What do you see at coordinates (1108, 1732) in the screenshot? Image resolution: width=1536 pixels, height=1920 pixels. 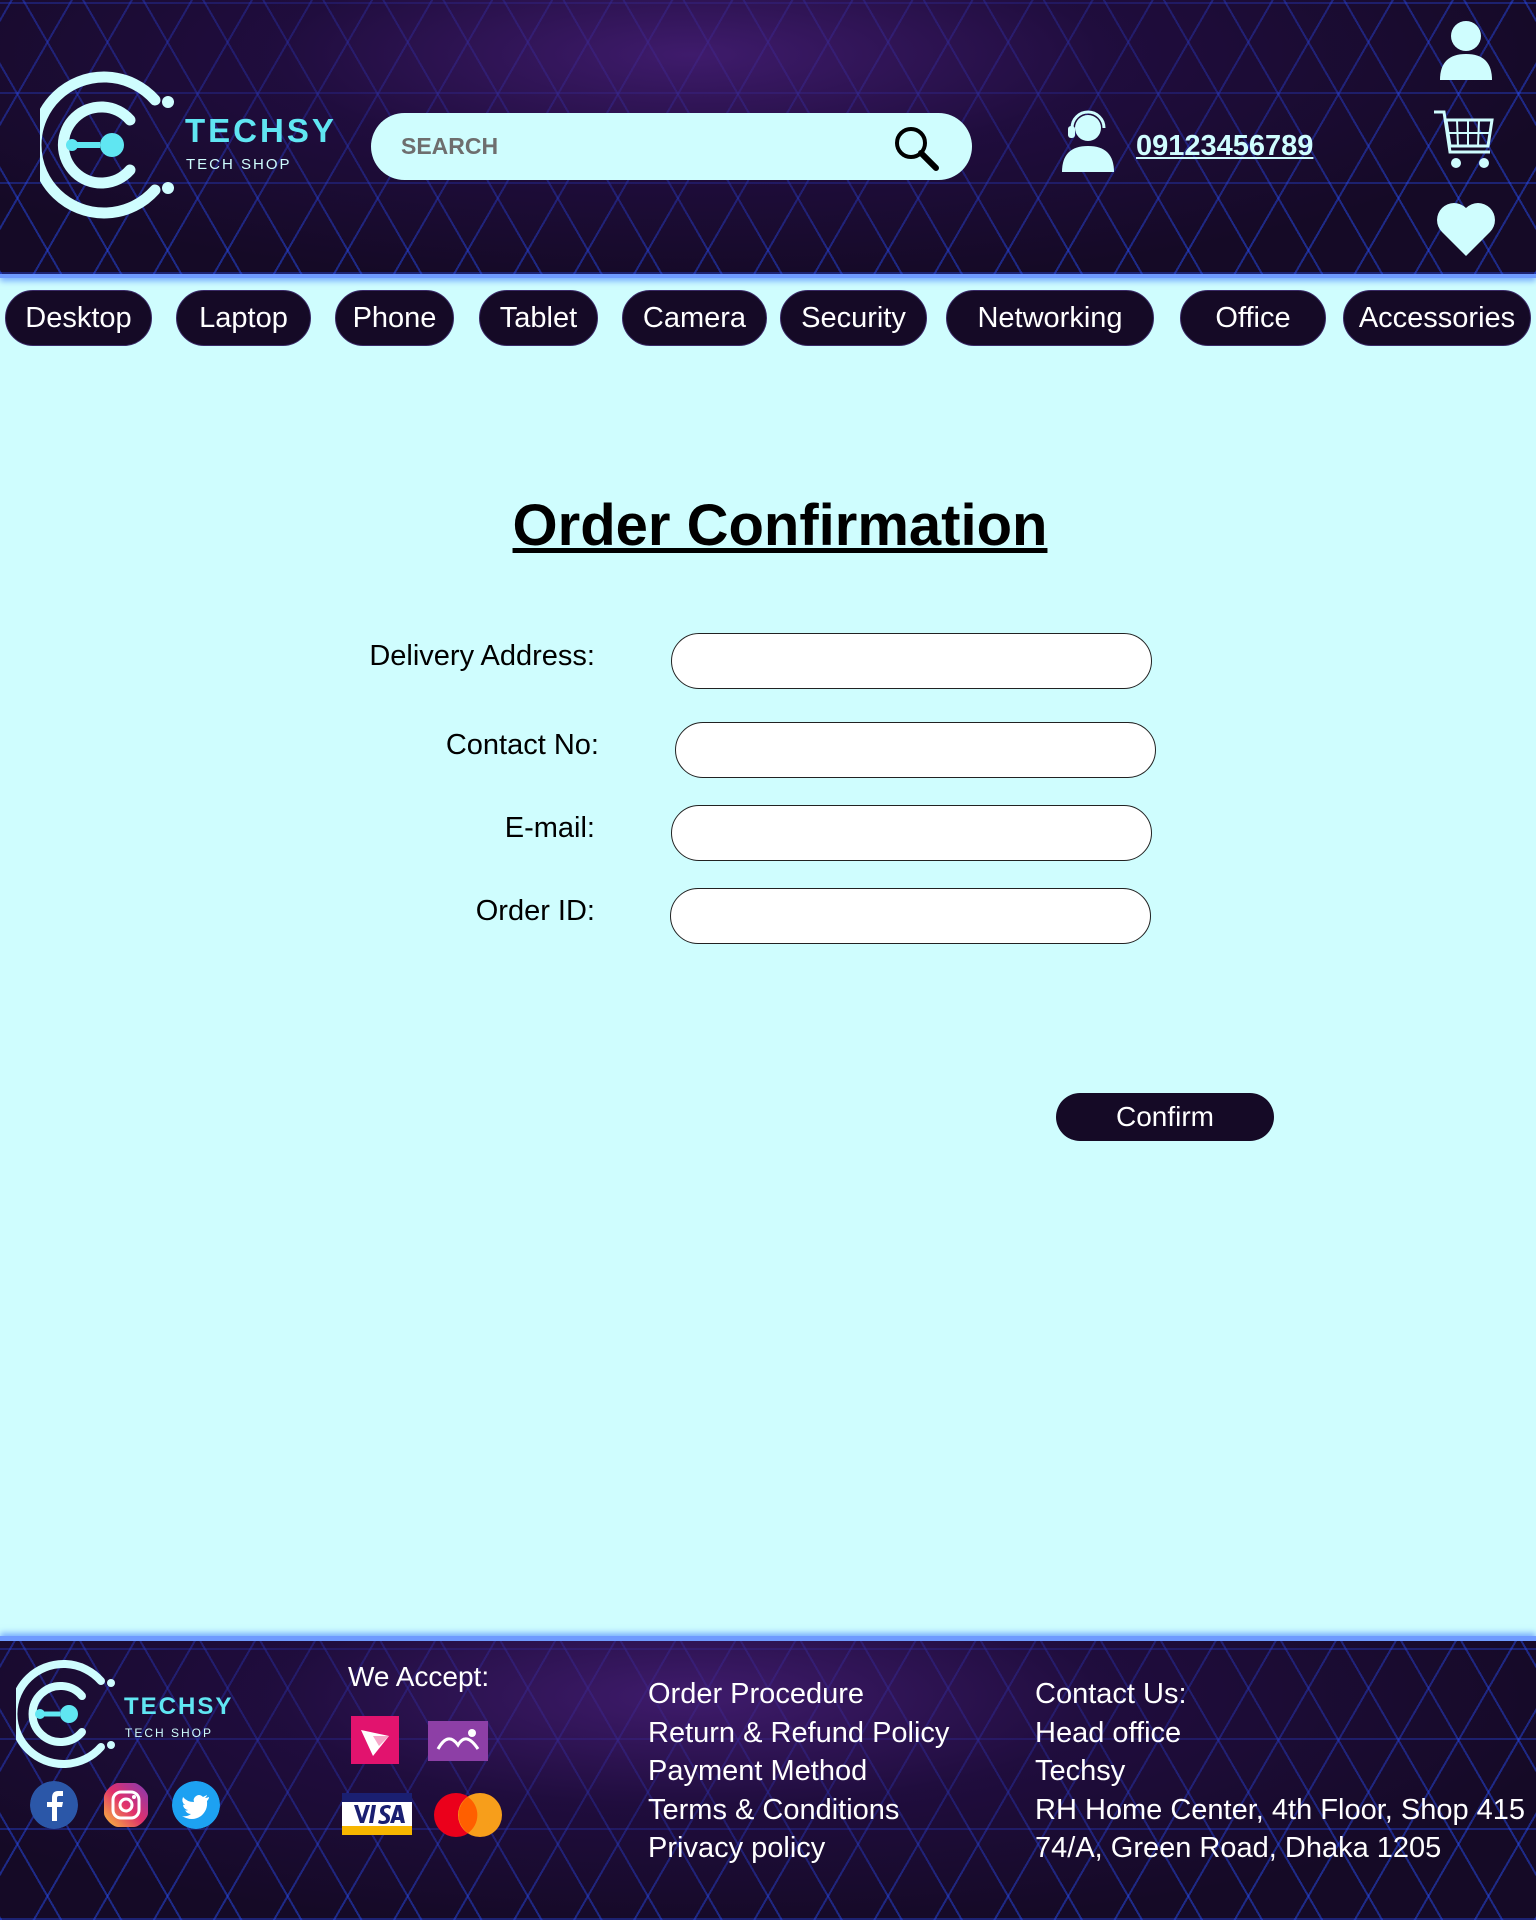 I see `contact-office-label: Head office` at bounding box center [1108, 1732].